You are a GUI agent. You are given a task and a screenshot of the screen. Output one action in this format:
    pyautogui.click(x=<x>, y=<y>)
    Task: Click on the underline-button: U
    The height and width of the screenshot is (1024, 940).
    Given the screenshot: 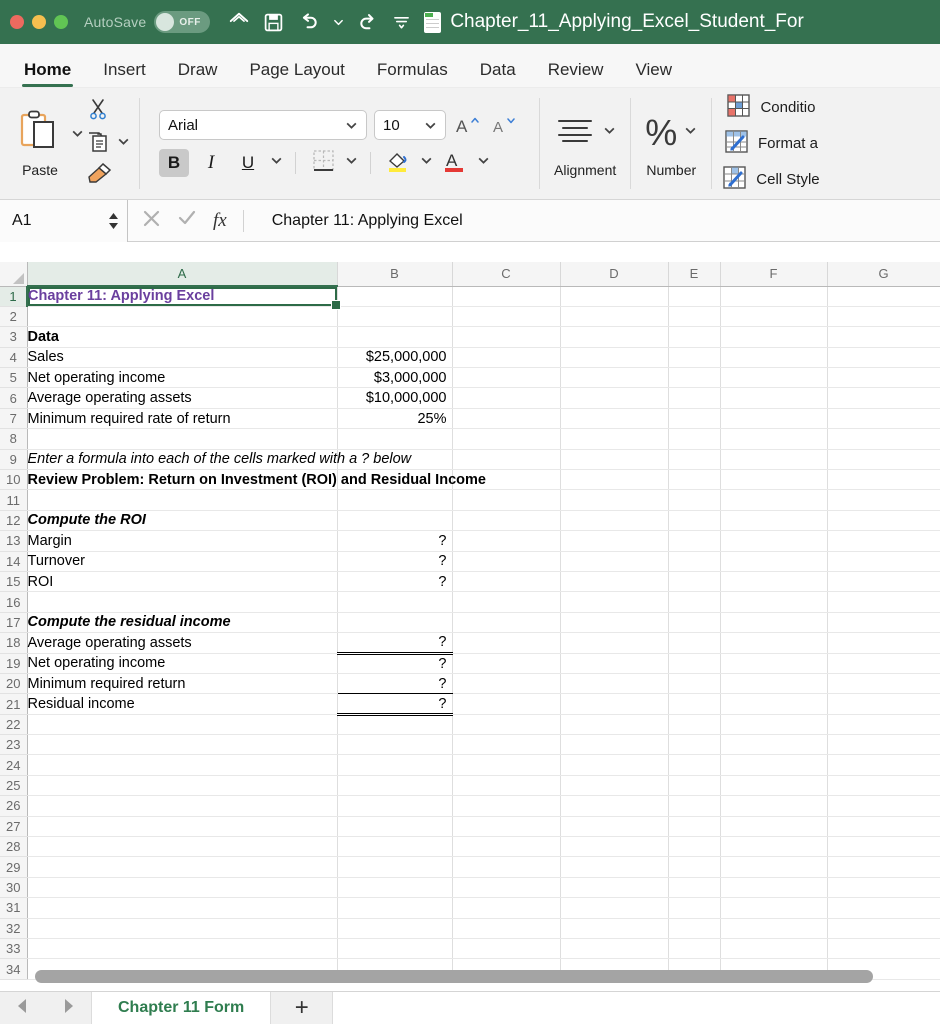 What is the action you would take?
    pyautogui.click(x=248, y=163)
    